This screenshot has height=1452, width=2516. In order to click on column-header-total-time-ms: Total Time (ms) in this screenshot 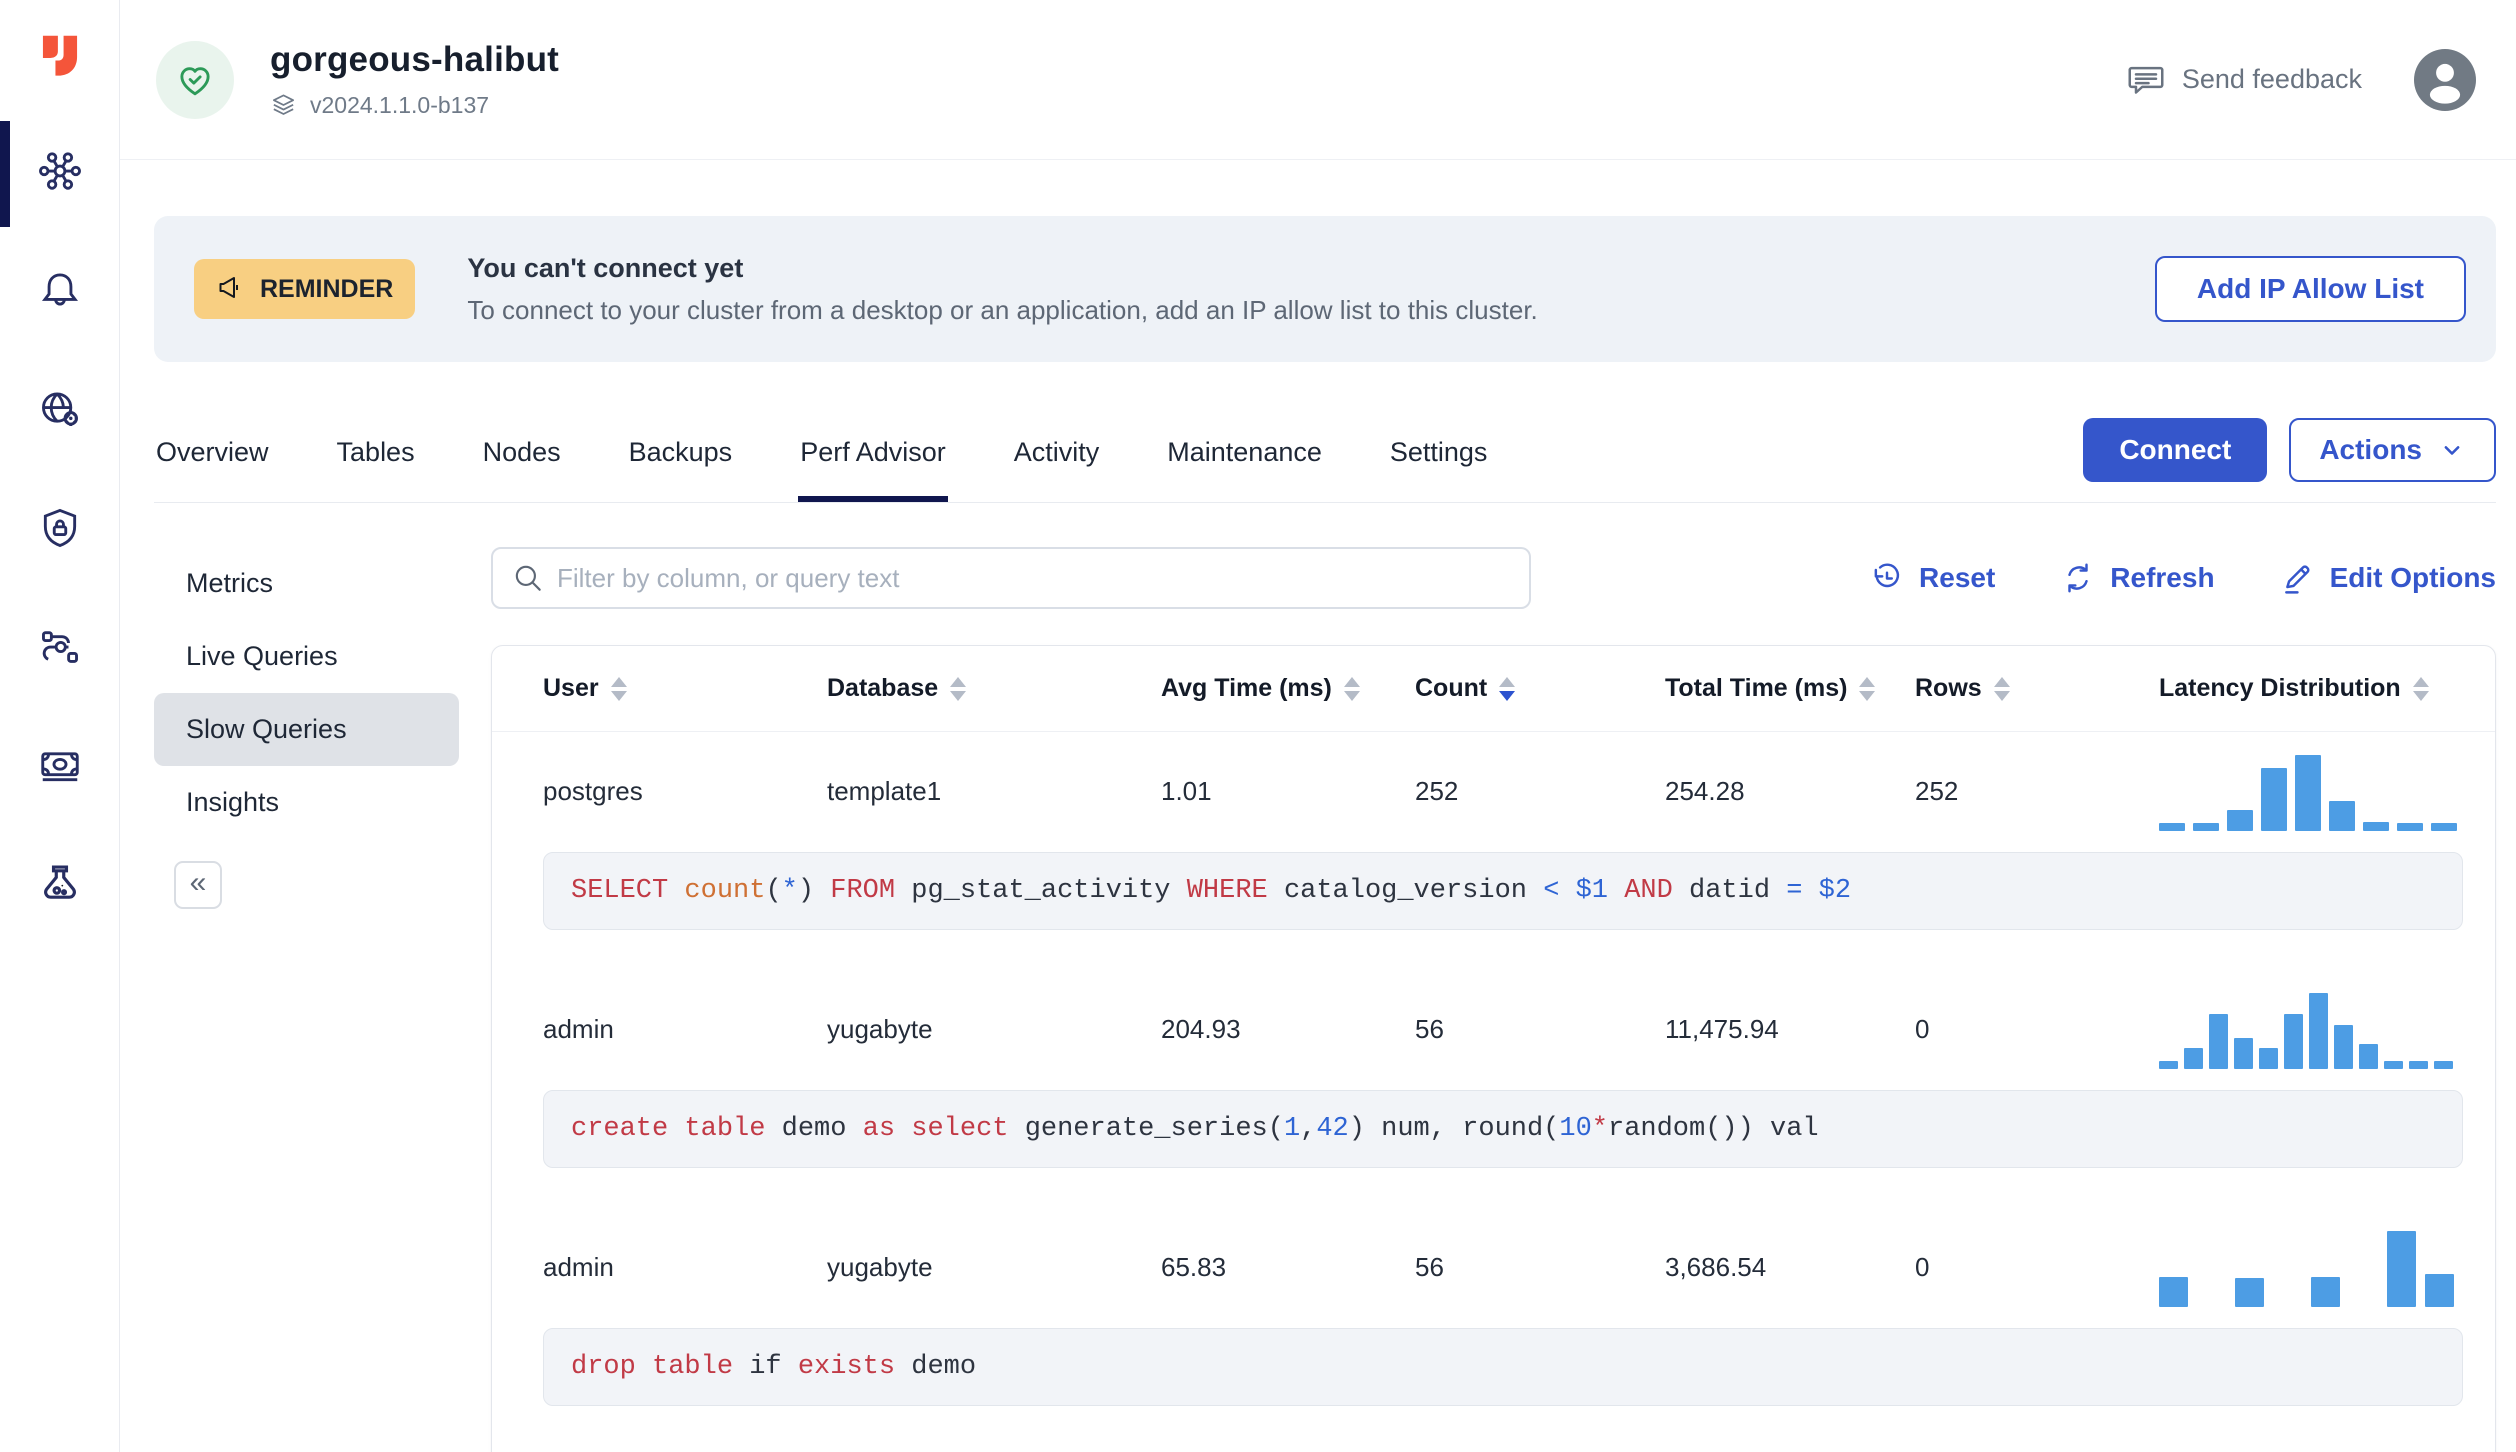, I will do `click(1790, 688)`.